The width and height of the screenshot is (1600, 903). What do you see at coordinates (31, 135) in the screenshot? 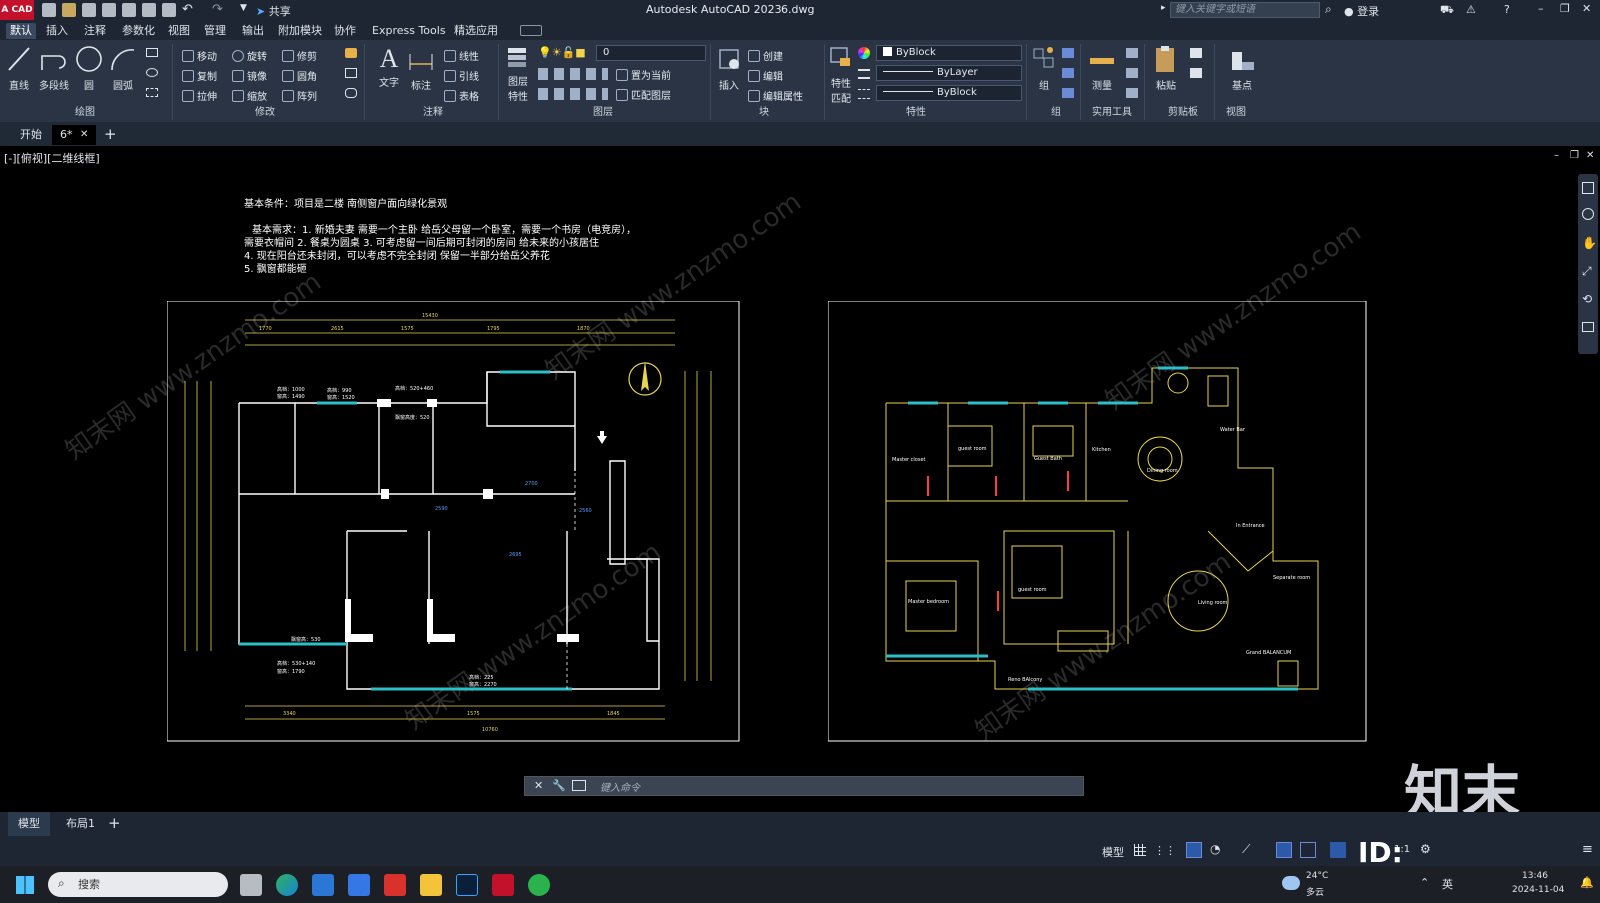
I see `tab-start: 开始` at bounding box center [31, 135].